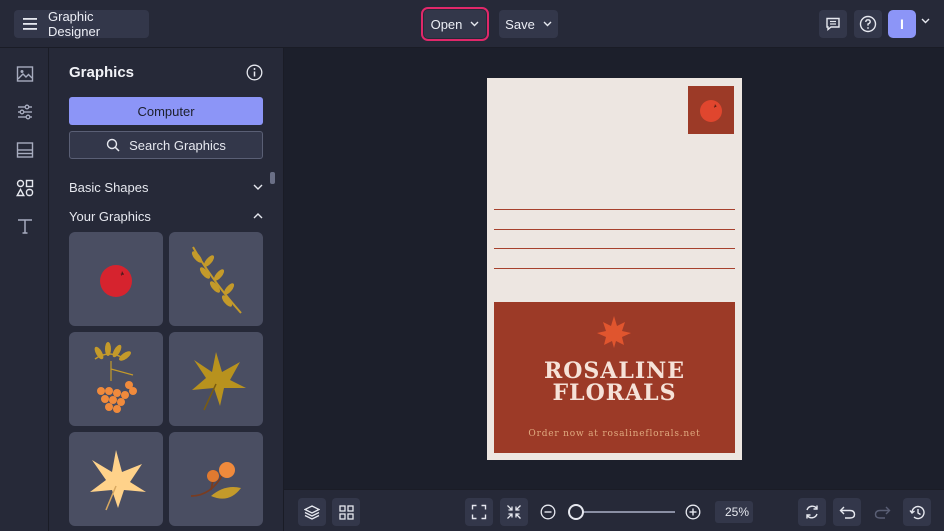 This screenshot has height=531, width=944. I want to click on open-button: Open, so click(455, 24).